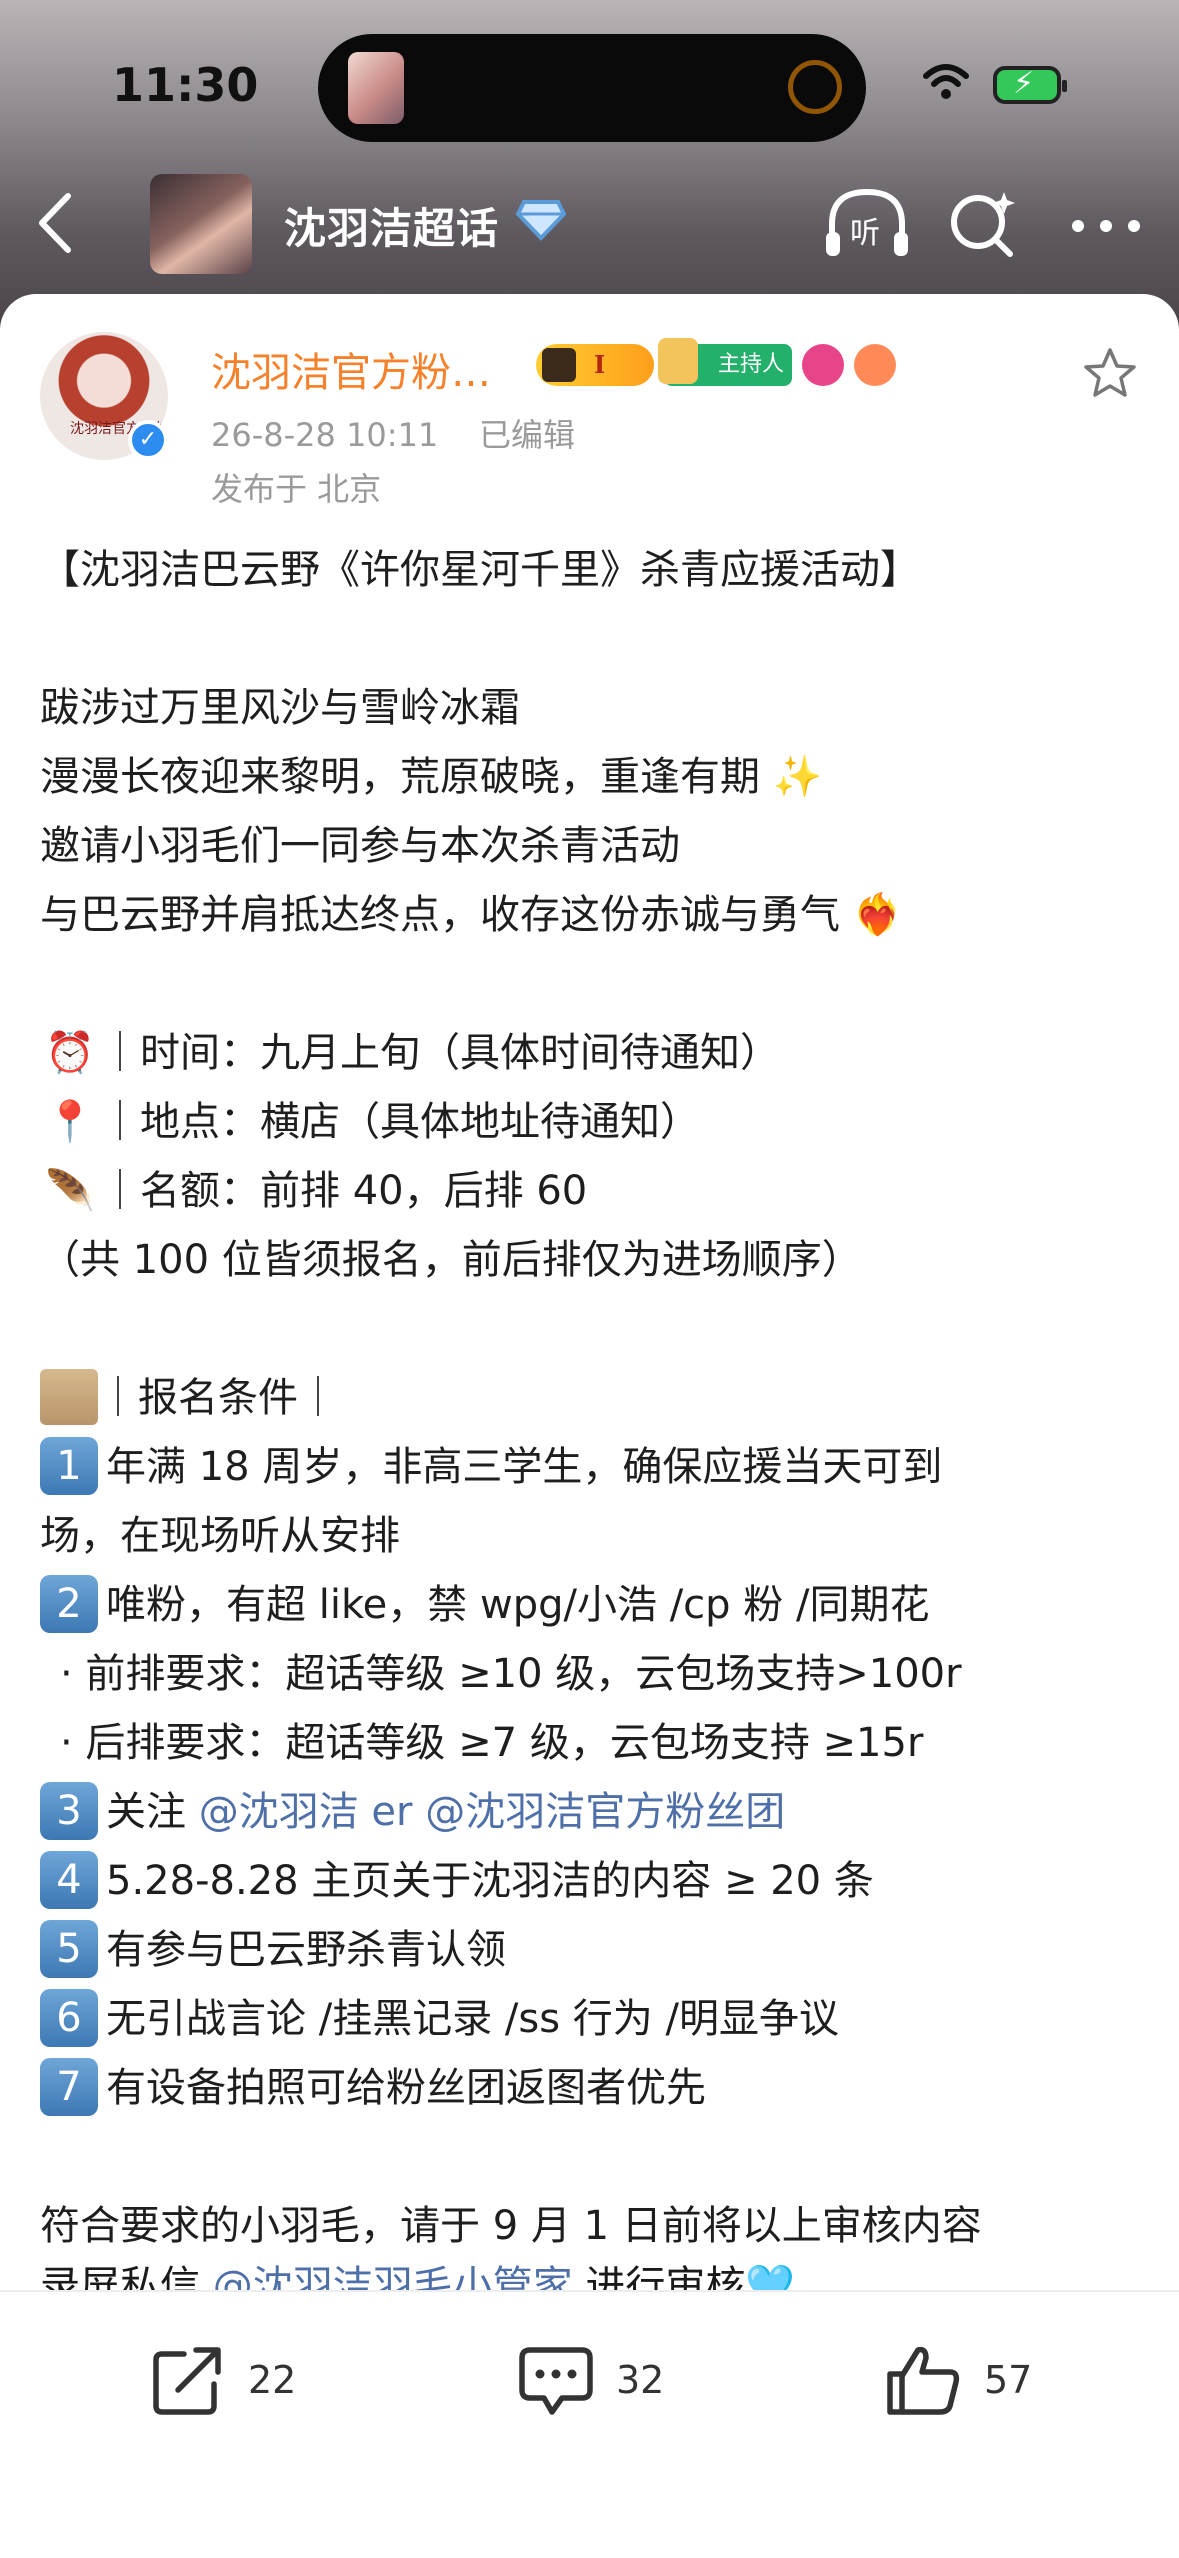 This screenshot has height=2558, width=1179. I want to click on post-line: 邀请小羽毛们一同参与本次杀青活动, so click(360, 846).